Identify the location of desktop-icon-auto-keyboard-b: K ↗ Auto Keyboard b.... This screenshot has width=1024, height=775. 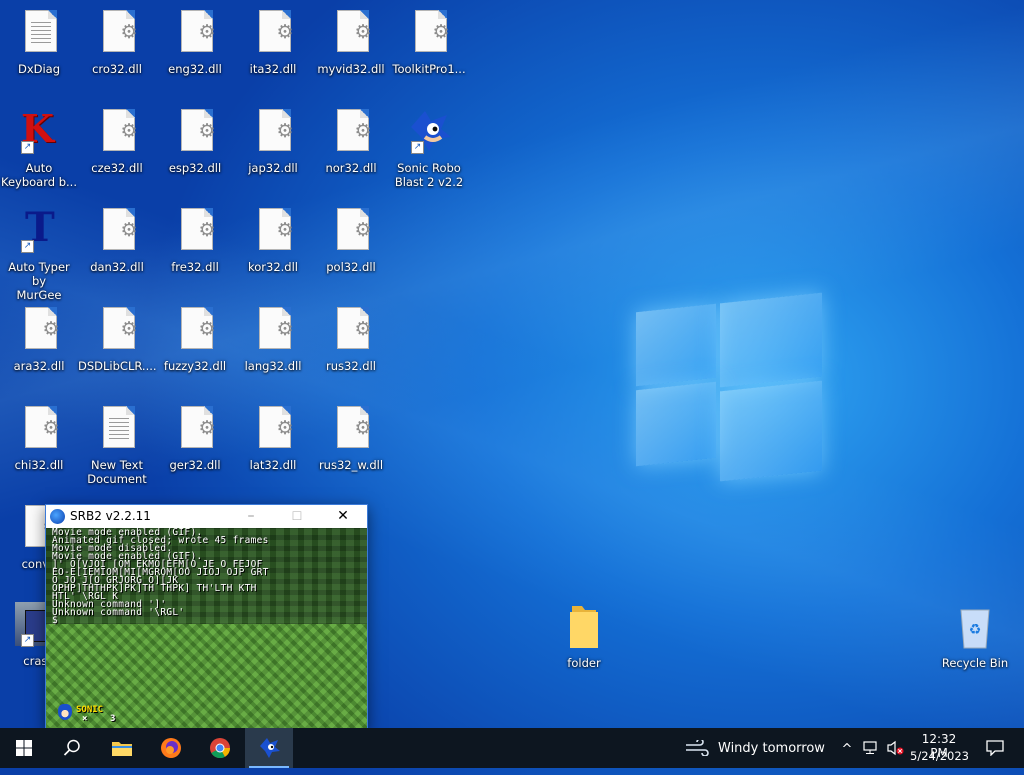
(39, 148).